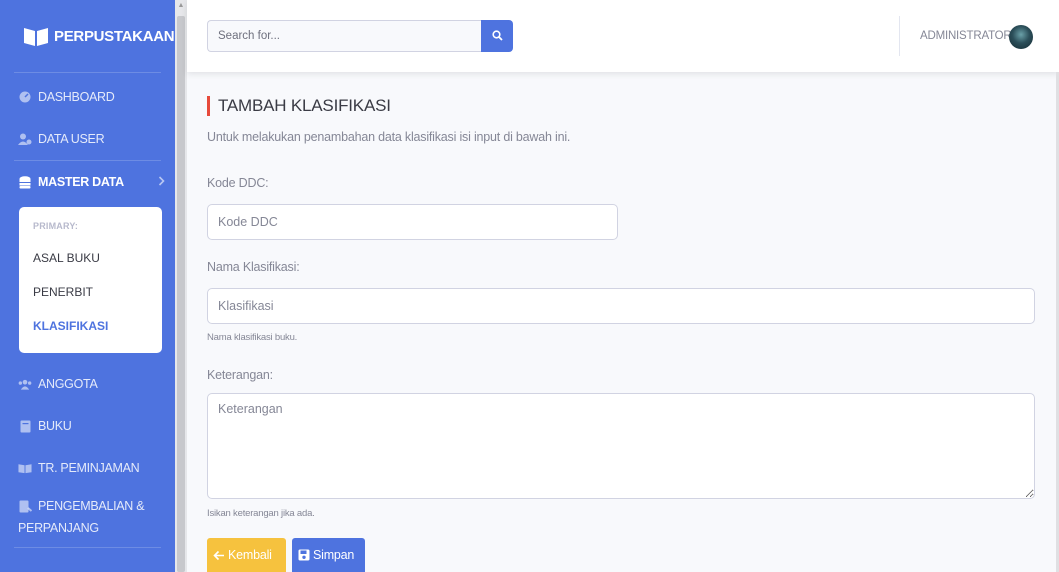 This screenshot has width=1059, height=572. What do you see at coordinates (90, 326) in the screenshot?
I see `submenu-item-klasifikasi: KLASIFIKASI` at bounding box center [90, 326].